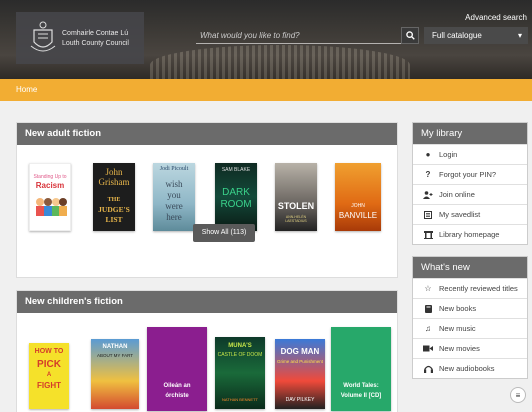 The image size is (532, 412). What do you see at coordinates (95, 33) in the screenshot?
I see `council-name-irish: Comhairle Contae Lú` at bounding box center [95, 33].